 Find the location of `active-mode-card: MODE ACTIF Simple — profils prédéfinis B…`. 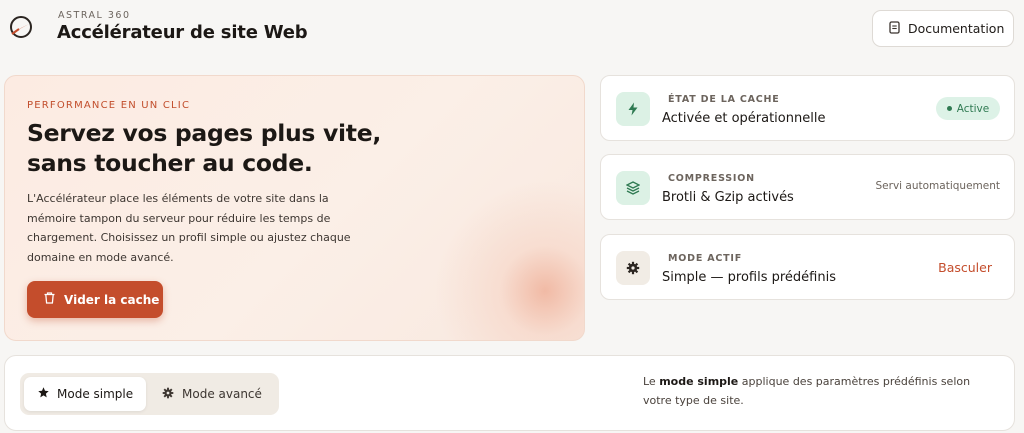

active-mode-card: MODE ACTIF Simple — profils prédéfinis B… is located at coordinates (807, 267).